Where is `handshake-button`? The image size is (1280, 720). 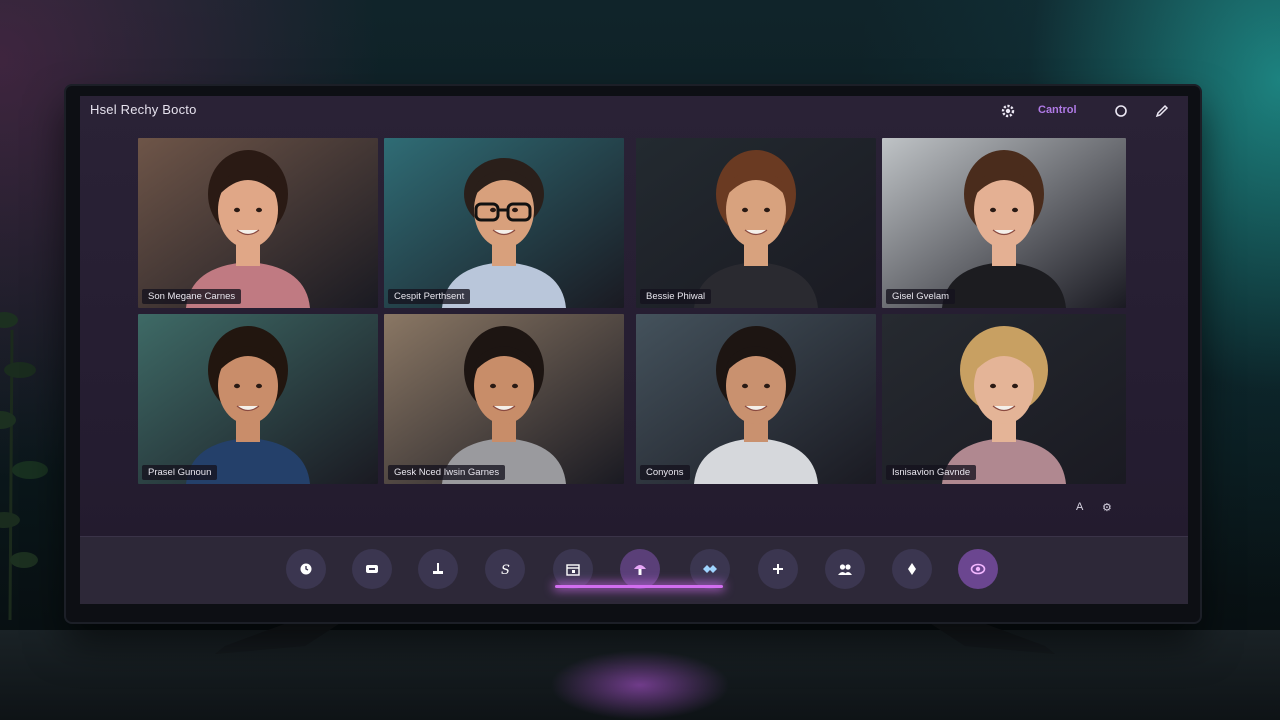
handshake-button is located at coordinates (710, 569).